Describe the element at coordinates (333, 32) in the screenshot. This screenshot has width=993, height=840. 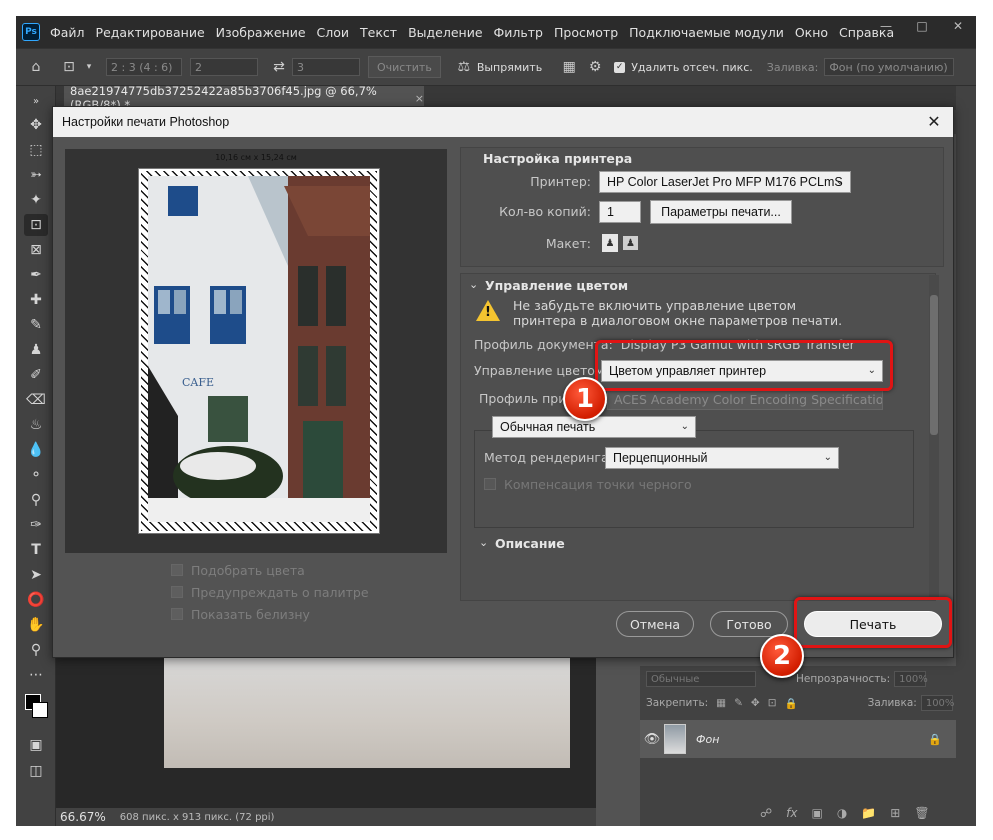
I see `menu-layer: Слои` at that location.